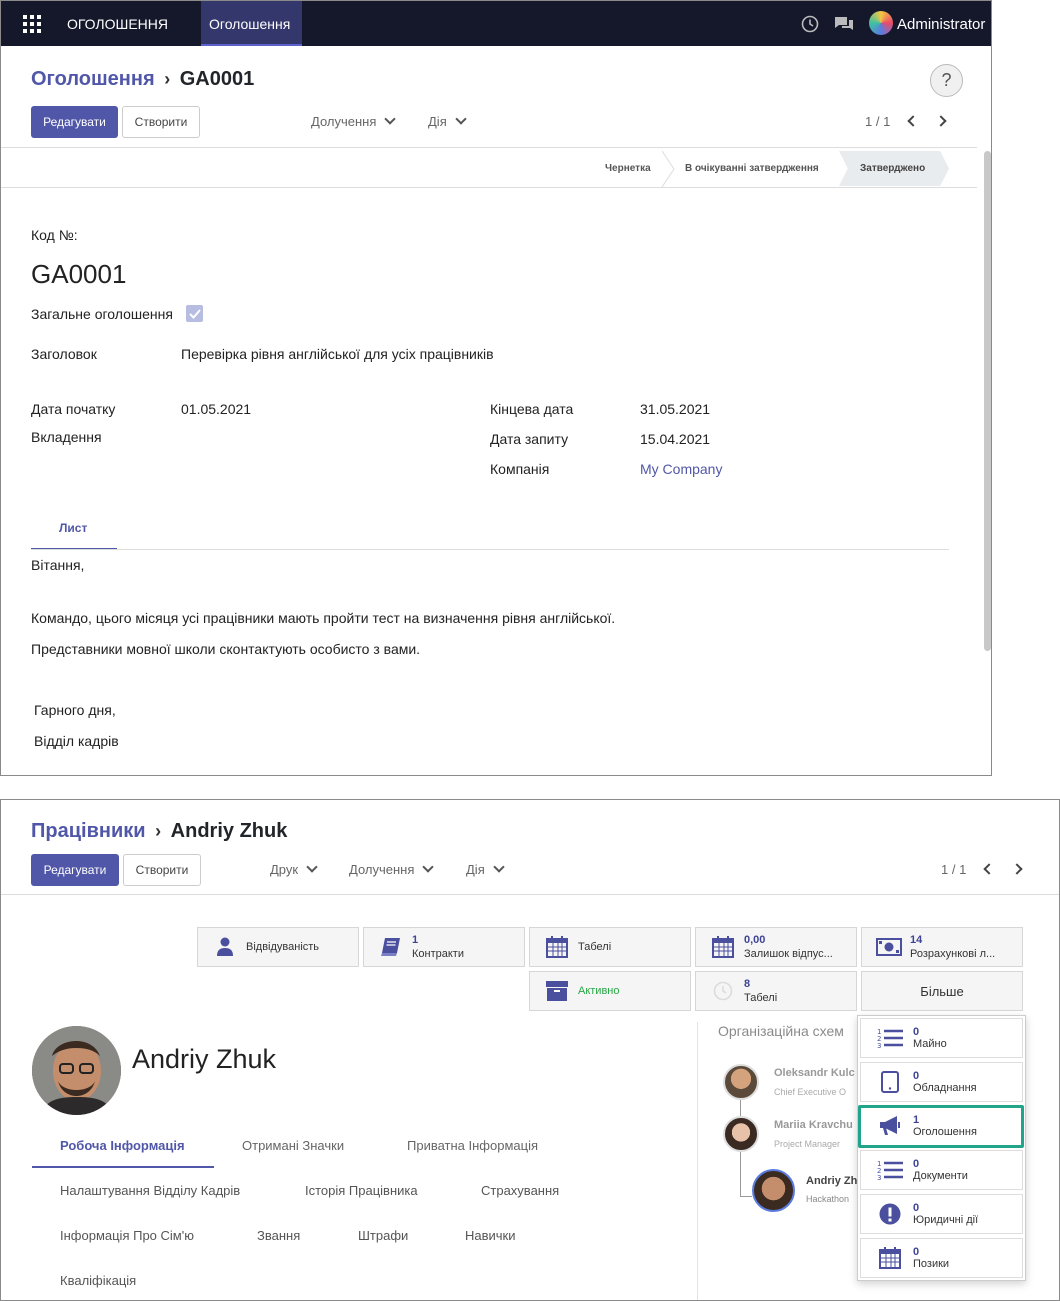  I want to click on timesheets-count-label: Табелі, so click(761, 997).